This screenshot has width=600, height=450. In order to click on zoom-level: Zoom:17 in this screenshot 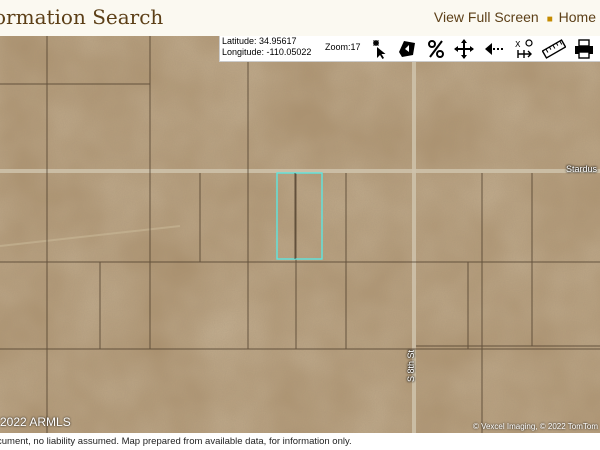, I will do `click(343, 47)`.